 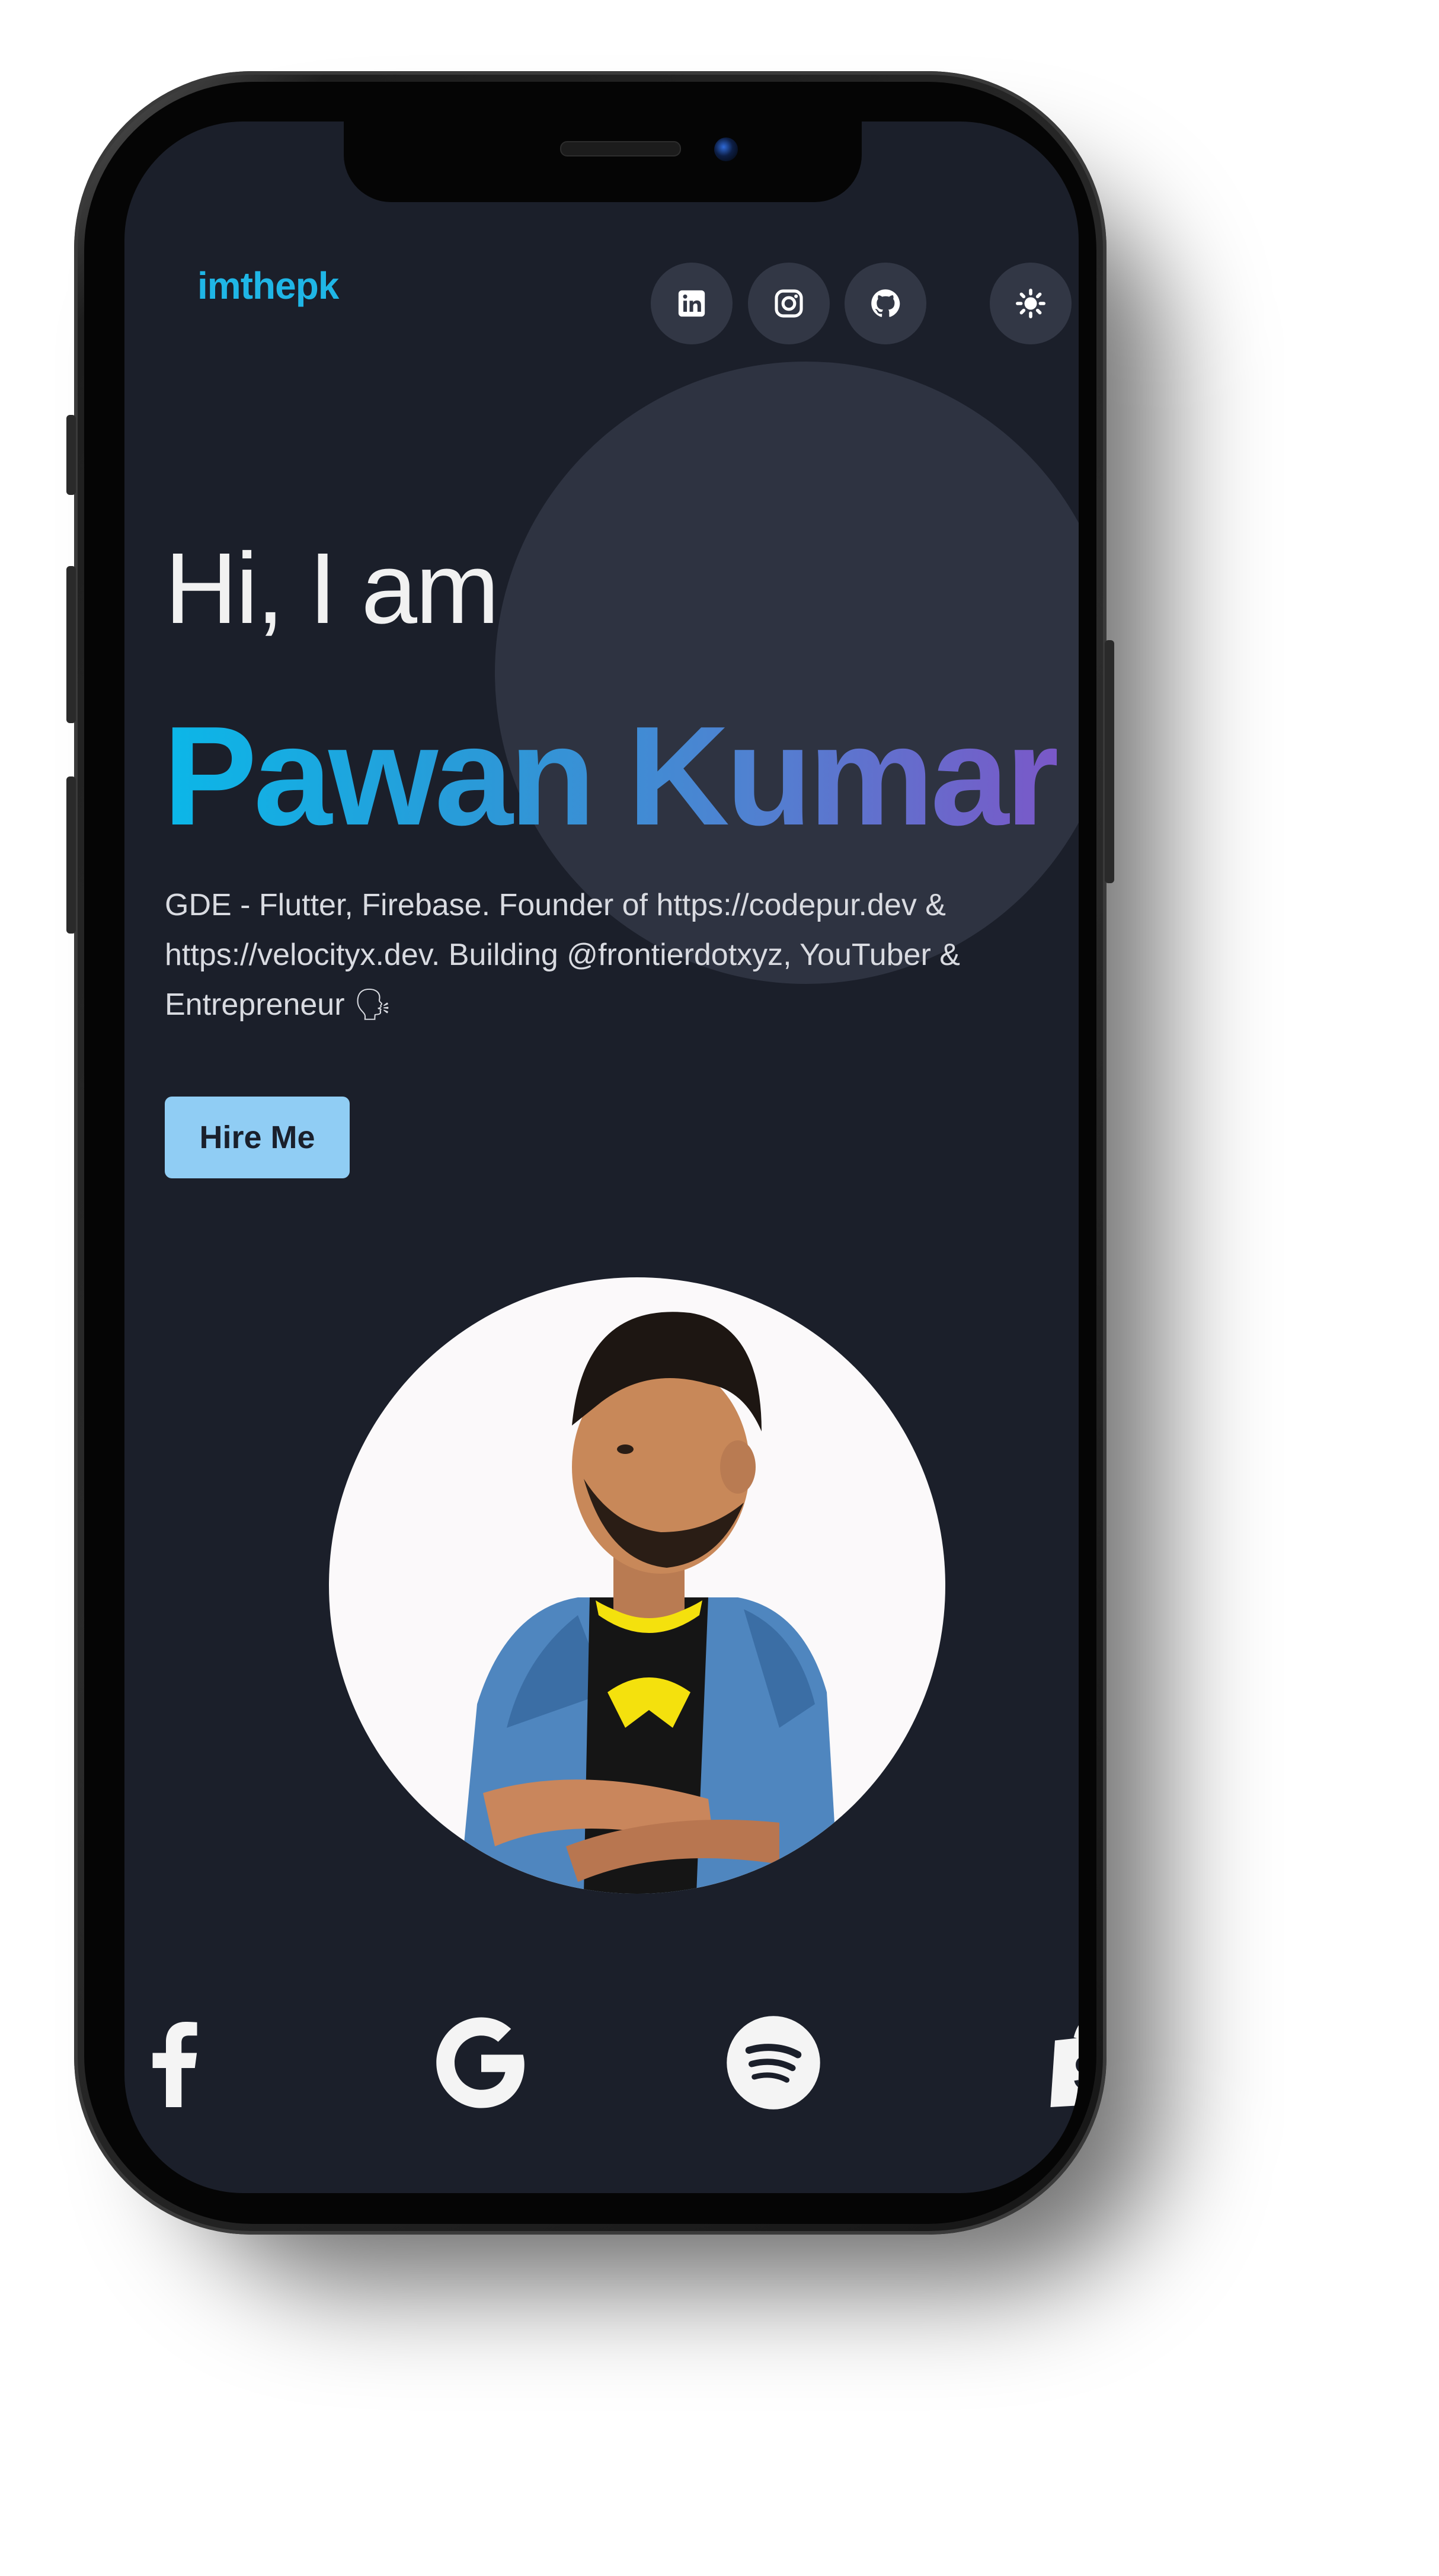 I want to click on github-button, so click(x=885, y=303).